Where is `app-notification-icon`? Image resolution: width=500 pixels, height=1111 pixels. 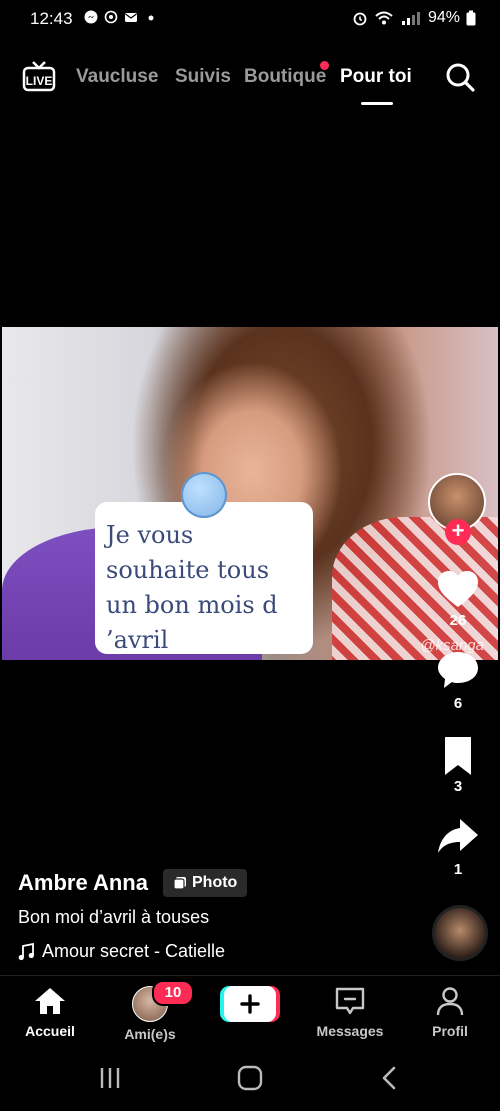
app-notification-icon is located at coordinates (111, 17).